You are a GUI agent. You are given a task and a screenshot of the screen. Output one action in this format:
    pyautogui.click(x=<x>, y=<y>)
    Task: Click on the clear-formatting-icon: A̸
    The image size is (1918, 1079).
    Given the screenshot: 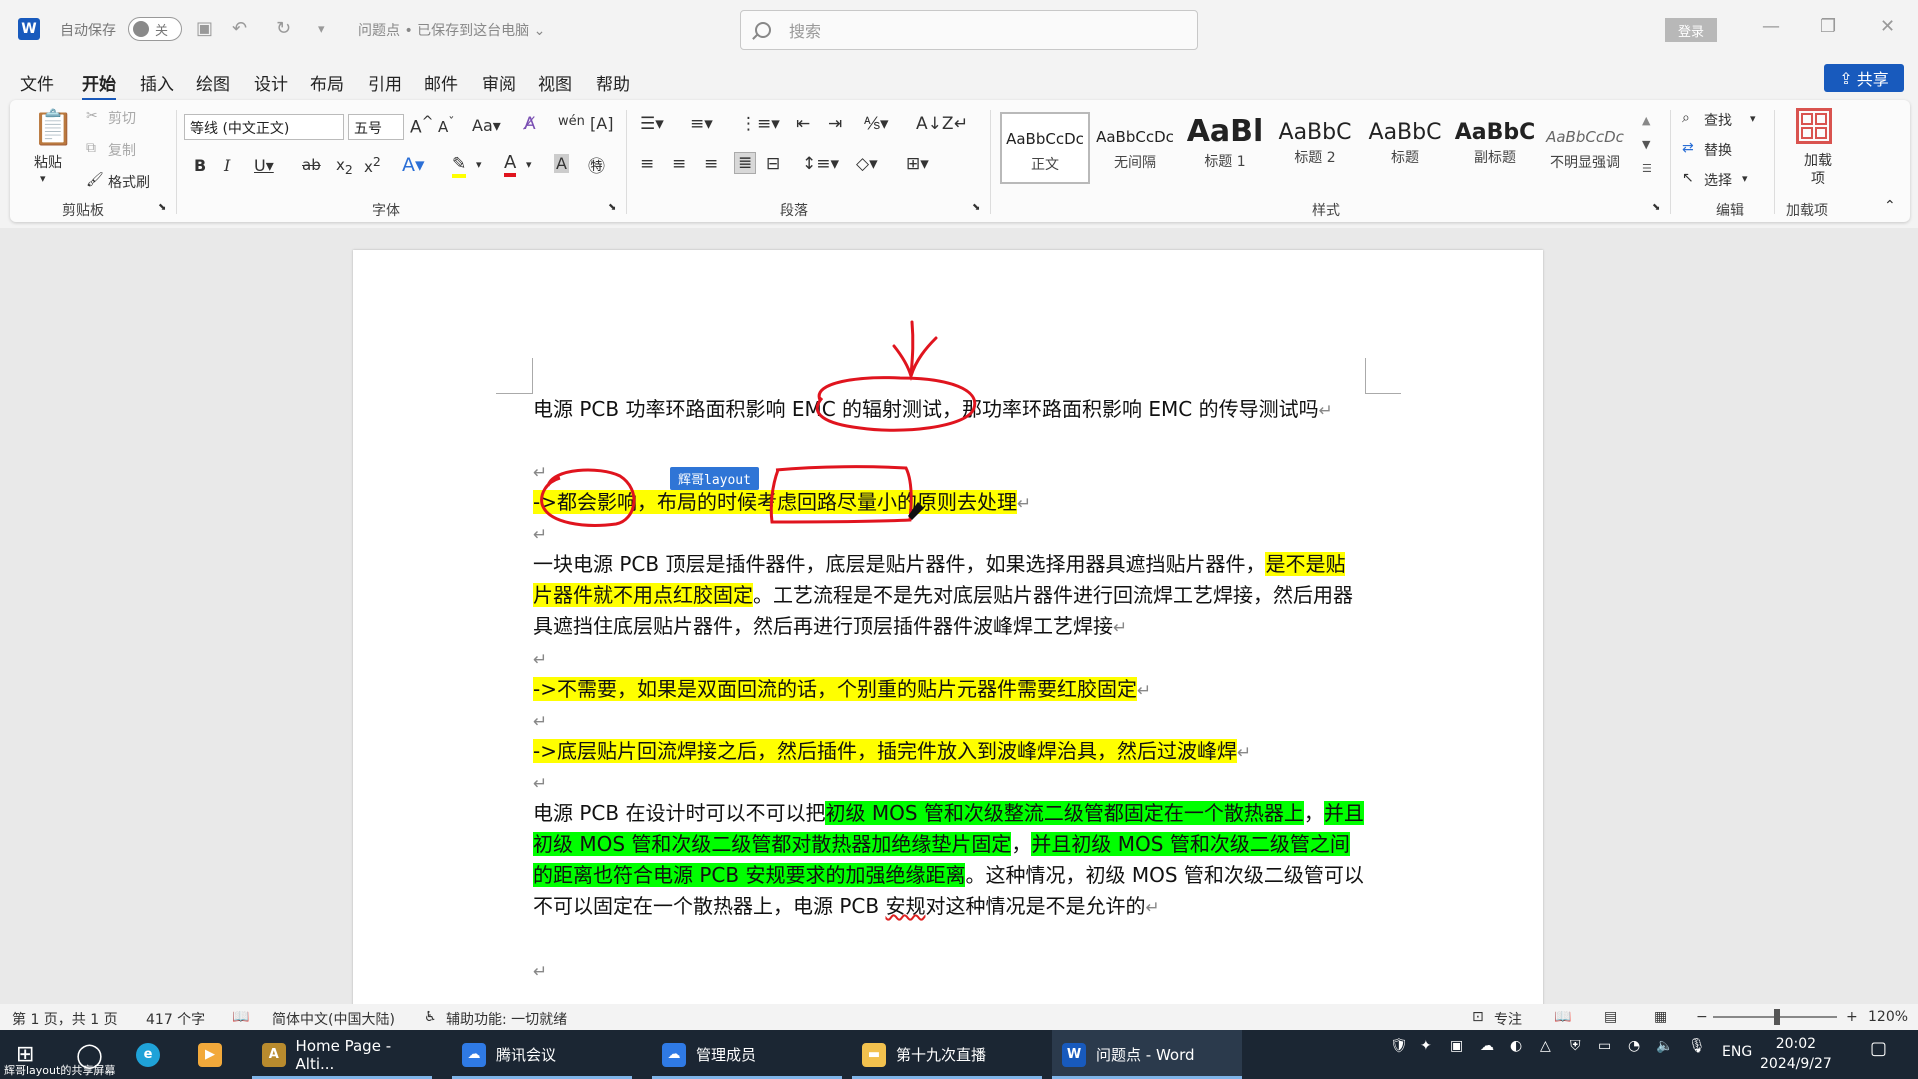 What is the action you would take?
    pyautogui.click(x=530, y=124)
    